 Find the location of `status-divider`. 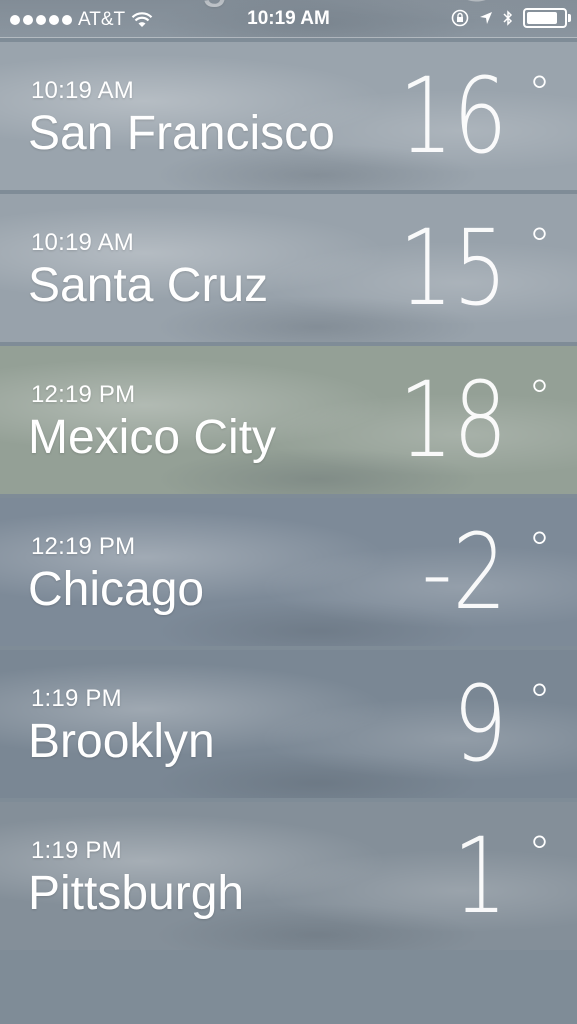

status-divider is located at coordinates (288, 37).